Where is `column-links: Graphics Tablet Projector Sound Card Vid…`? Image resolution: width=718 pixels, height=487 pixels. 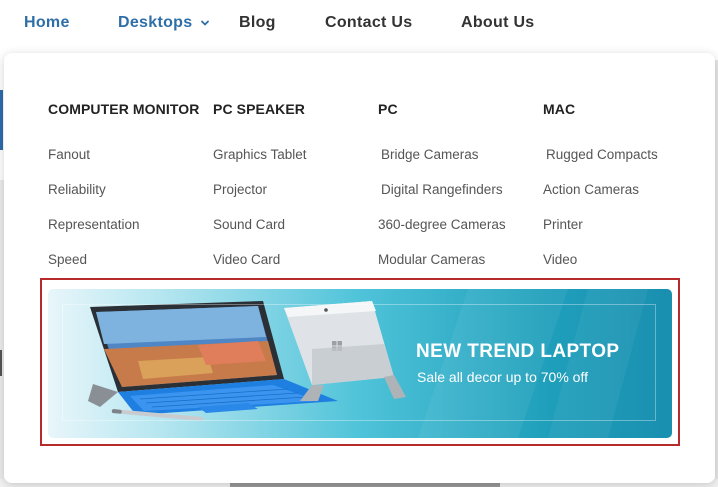
column-links: Graphics Tablet Projector Sound Card Vid… is located at coordinates (260, 216).